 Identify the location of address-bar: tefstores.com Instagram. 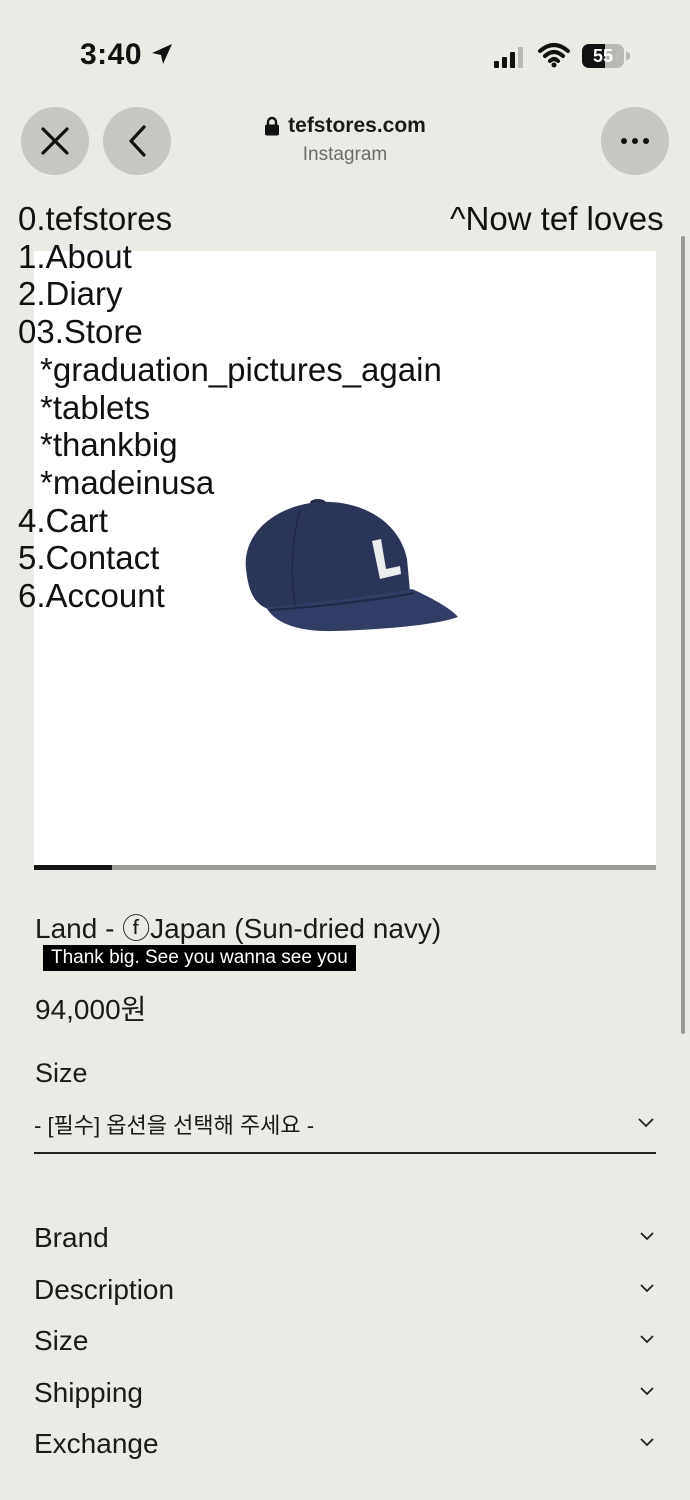
(345, 140).